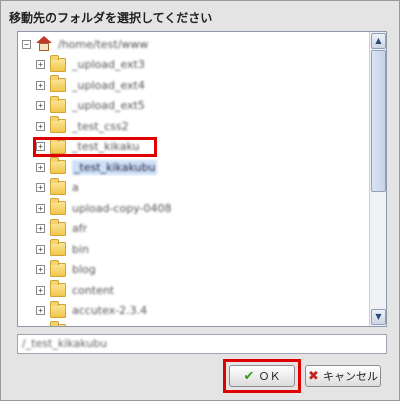 Image resolution: width=400 pixels, height=401 pixels. What do you see at coordinates (106, 146) in the screenshot?
I see `tree-folder-label: _test_kikaku` at bounding box center [106, 146].